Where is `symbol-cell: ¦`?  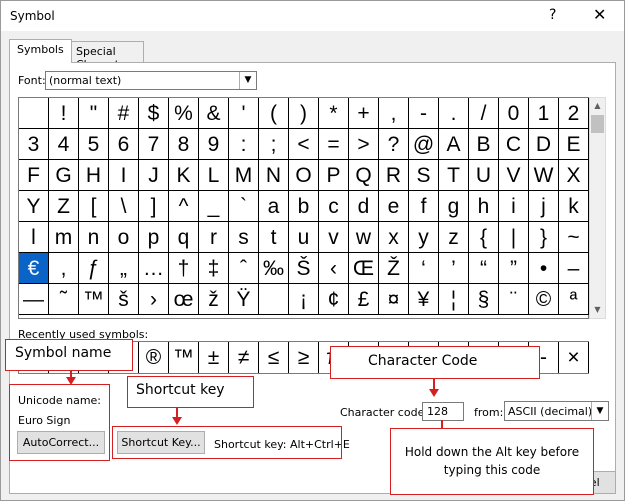
symbol-cell: ¦ is located at coordinates (454, 299).